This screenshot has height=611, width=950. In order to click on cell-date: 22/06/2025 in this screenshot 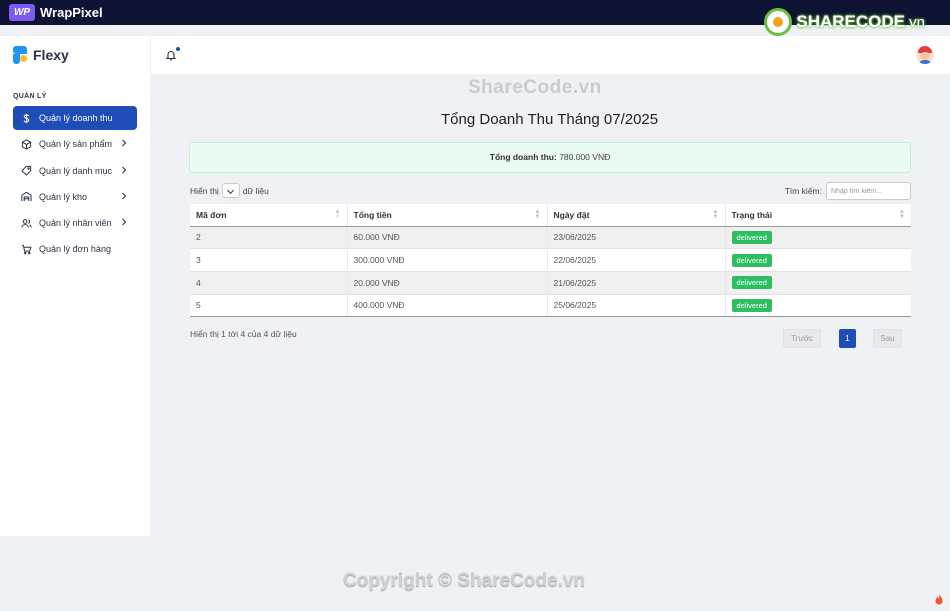, I will do `click(635, 260)`.